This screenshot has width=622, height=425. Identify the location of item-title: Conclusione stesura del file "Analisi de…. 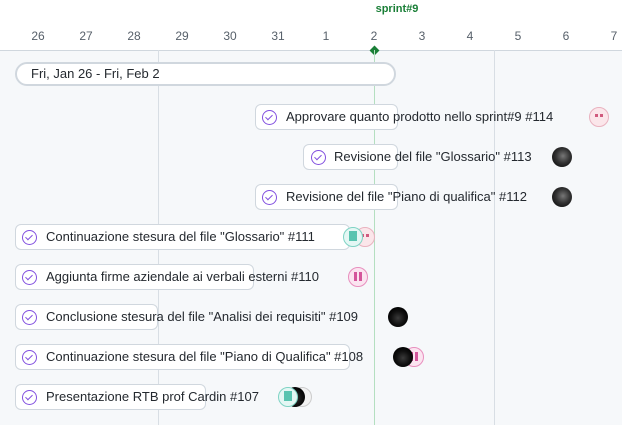
(202, 317).